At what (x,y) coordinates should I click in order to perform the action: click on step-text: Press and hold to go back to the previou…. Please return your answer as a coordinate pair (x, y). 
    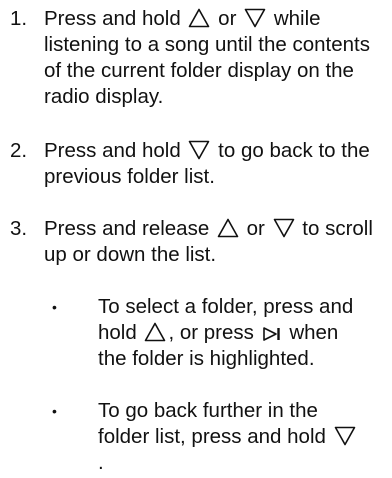
    Looking at the image, I should click on (207, 163).